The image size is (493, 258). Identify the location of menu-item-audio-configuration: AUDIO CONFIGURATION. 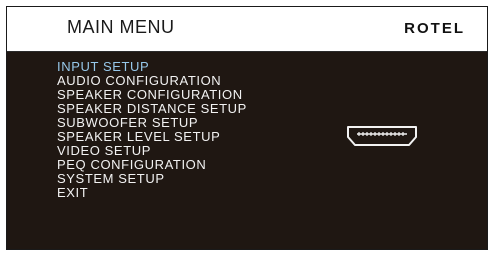
(152, 81).